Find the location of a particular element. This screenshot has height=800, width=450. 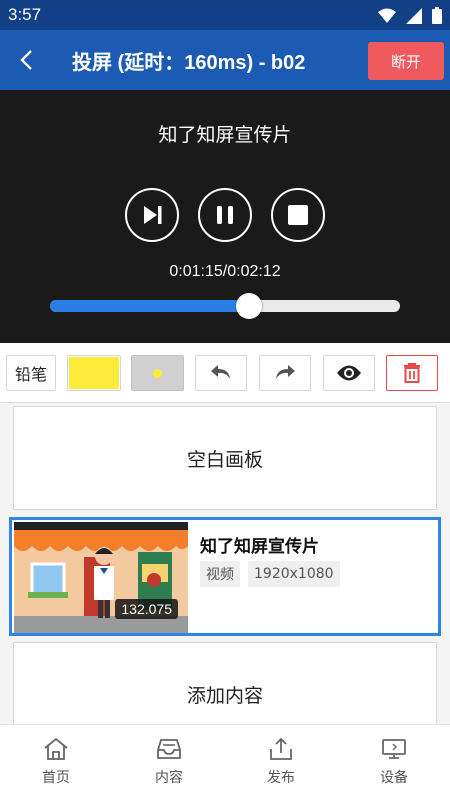

redo-icon is located at coordinates (285, 372).